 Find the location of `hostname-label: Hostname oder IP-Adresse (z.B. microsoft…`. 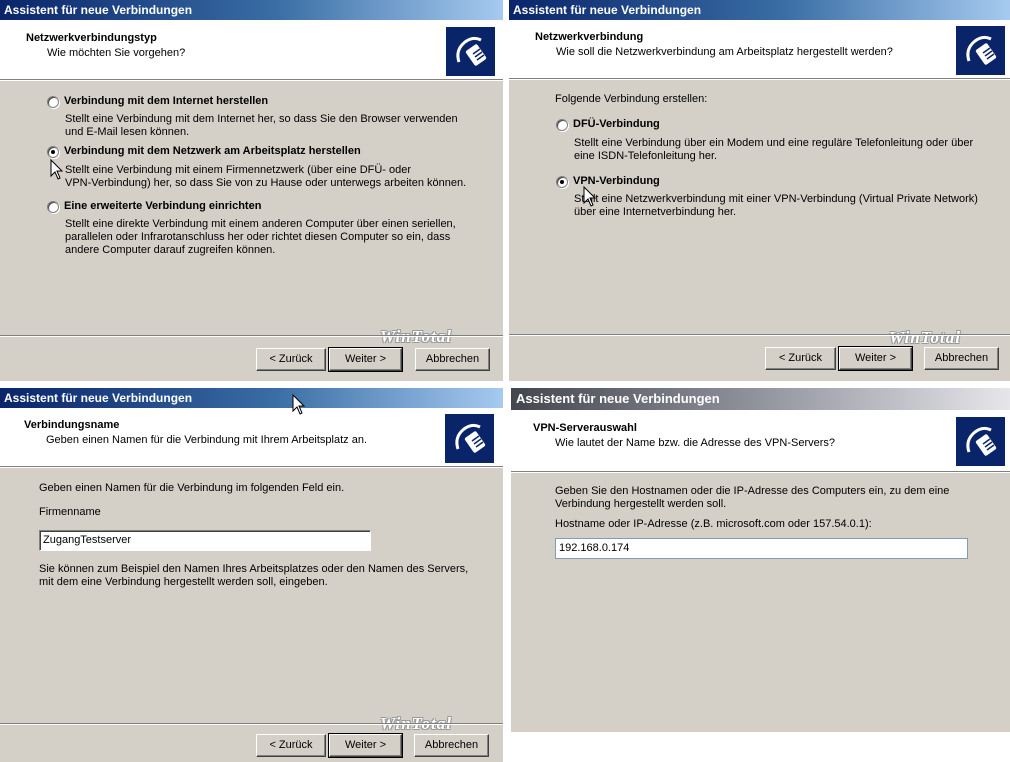

hostname-label: Hostname oder IP-Adresse (z.B. microsoft… is located at coordinates (713, 524).